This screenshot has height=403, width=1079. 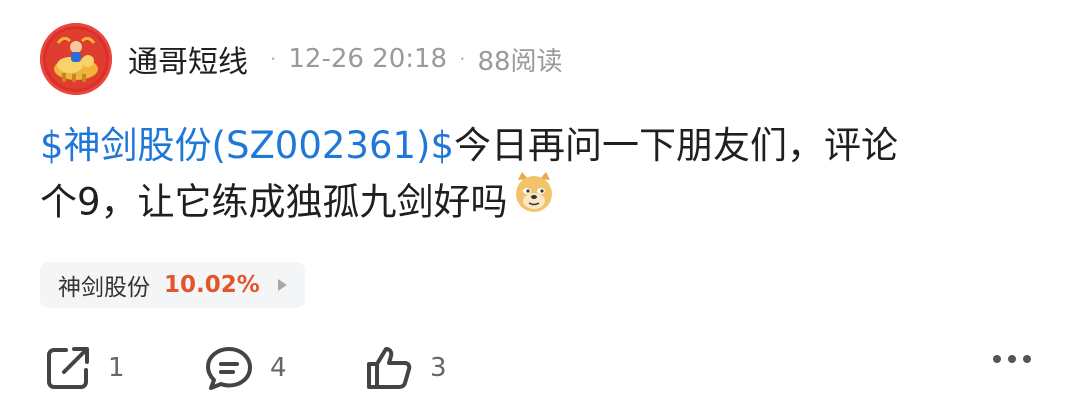 I want to click on stock-link: $神剑股份(SZ002361)$, so click(x=247, y=145).